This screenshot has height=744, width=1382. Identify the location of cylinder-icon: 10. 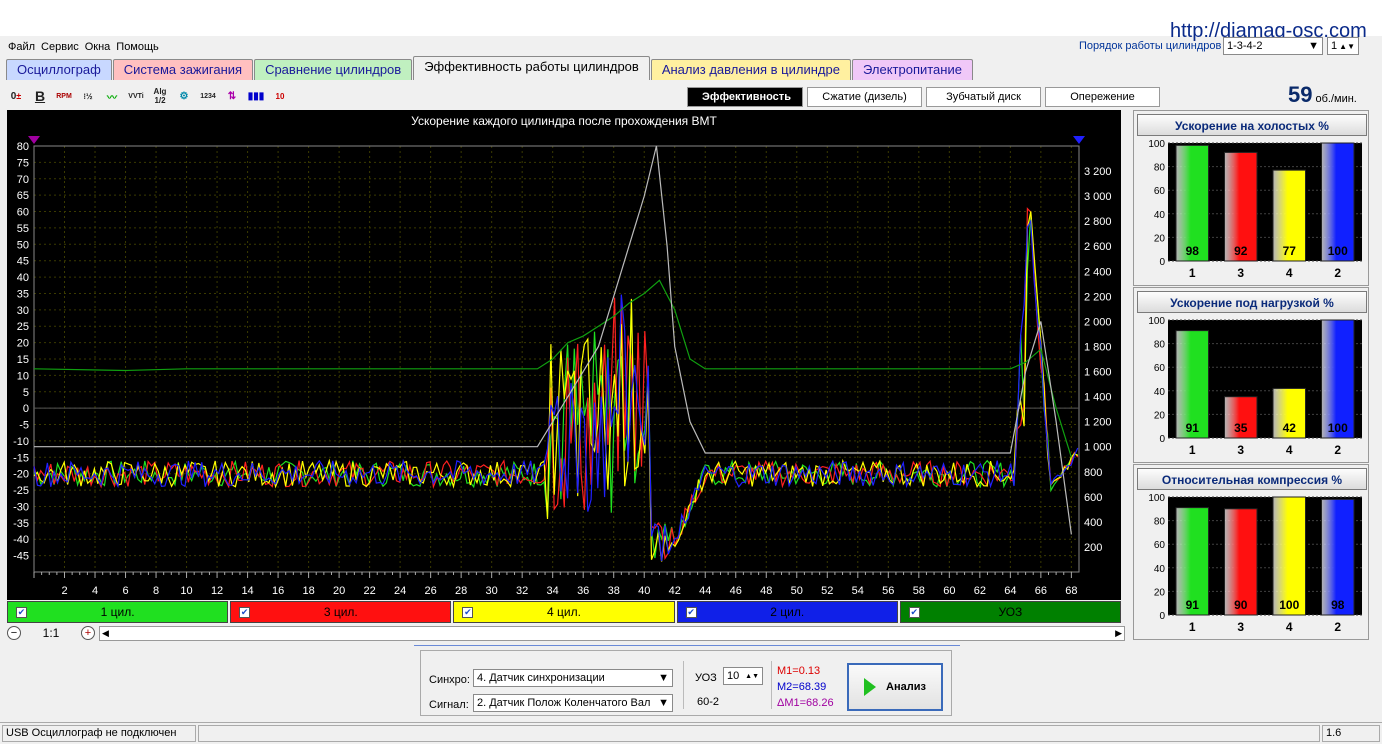
(280, 96).